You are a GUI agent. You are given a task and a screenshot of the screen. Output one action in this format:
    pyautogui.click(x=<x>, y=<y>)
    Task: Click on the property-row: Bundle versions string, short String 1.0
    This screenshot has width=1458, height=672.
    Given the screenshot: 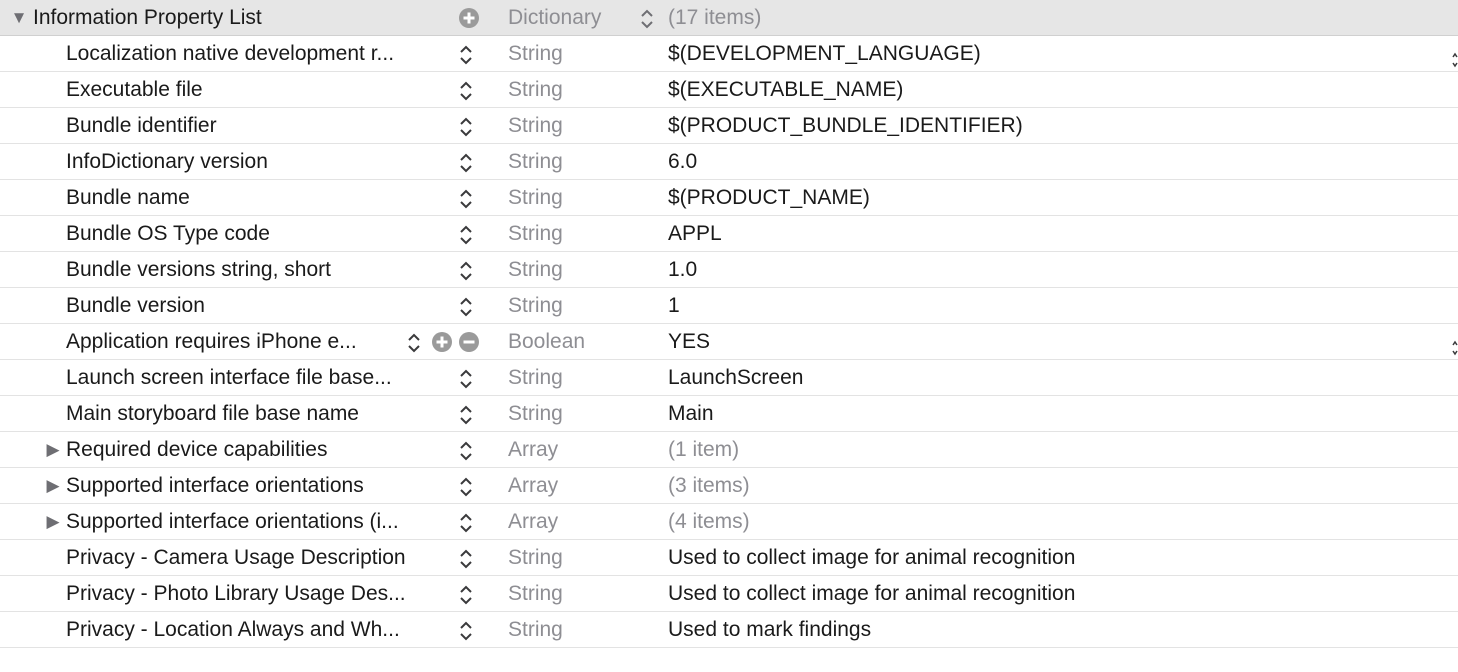 What is the action you would take?
    pyautogui.click(x=729, y=270)
    